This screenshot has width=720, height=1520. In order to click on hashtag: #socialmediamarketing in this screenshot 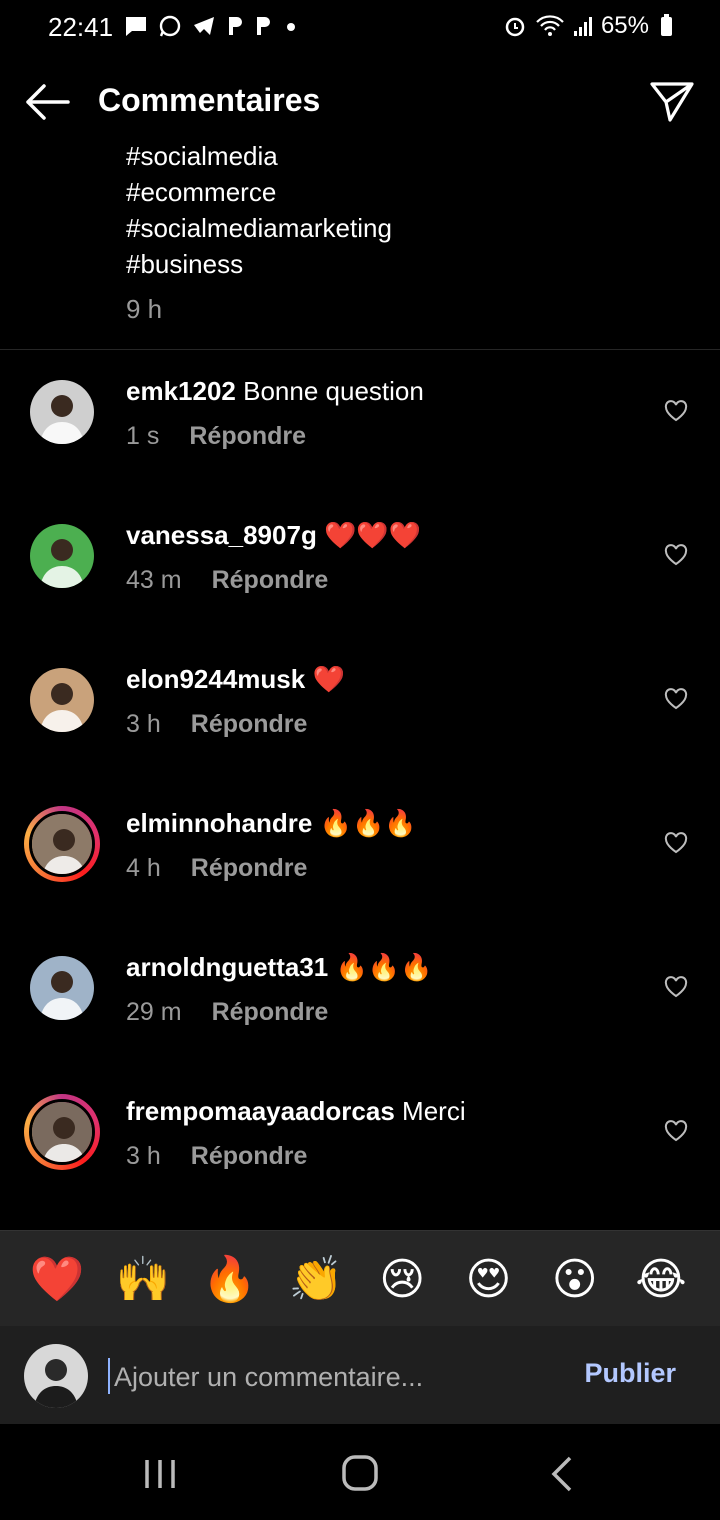, I will do `click(406, 228)`.